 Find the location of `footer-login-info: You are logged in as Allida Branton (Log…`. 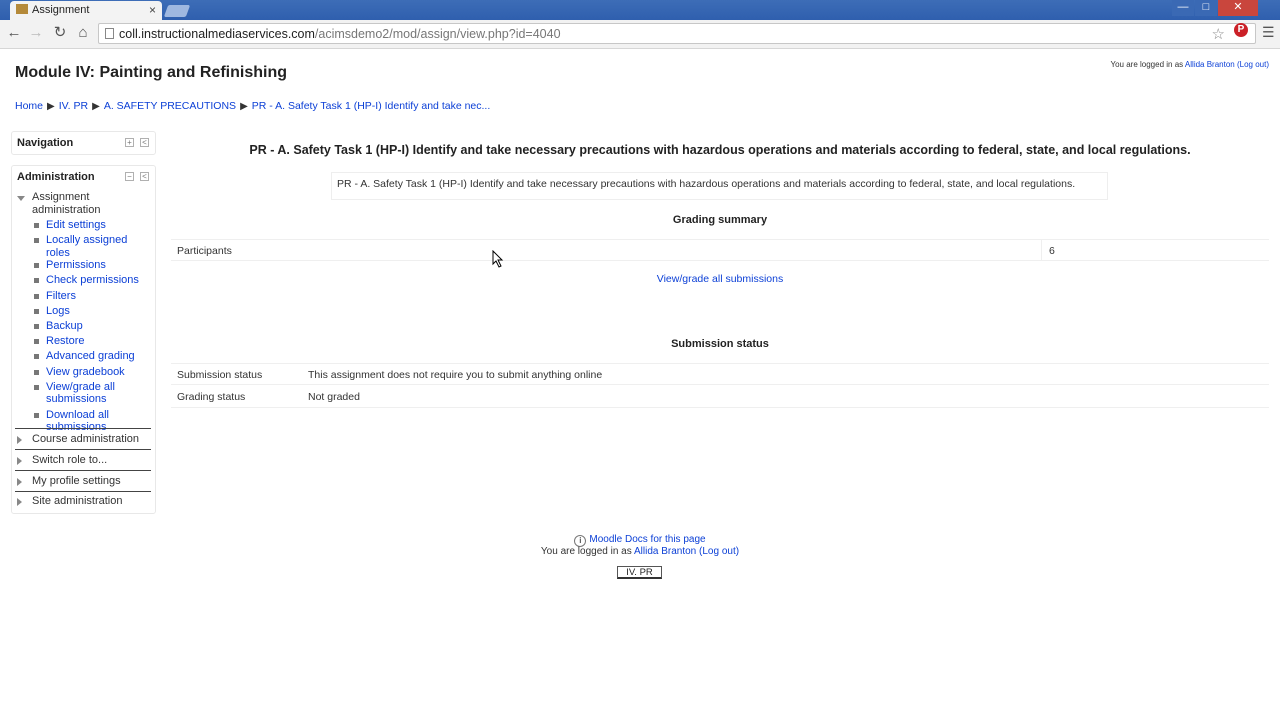

footer-login-info: You are logged in as Allida Branton (Log… is located at coordinates (640, 551).